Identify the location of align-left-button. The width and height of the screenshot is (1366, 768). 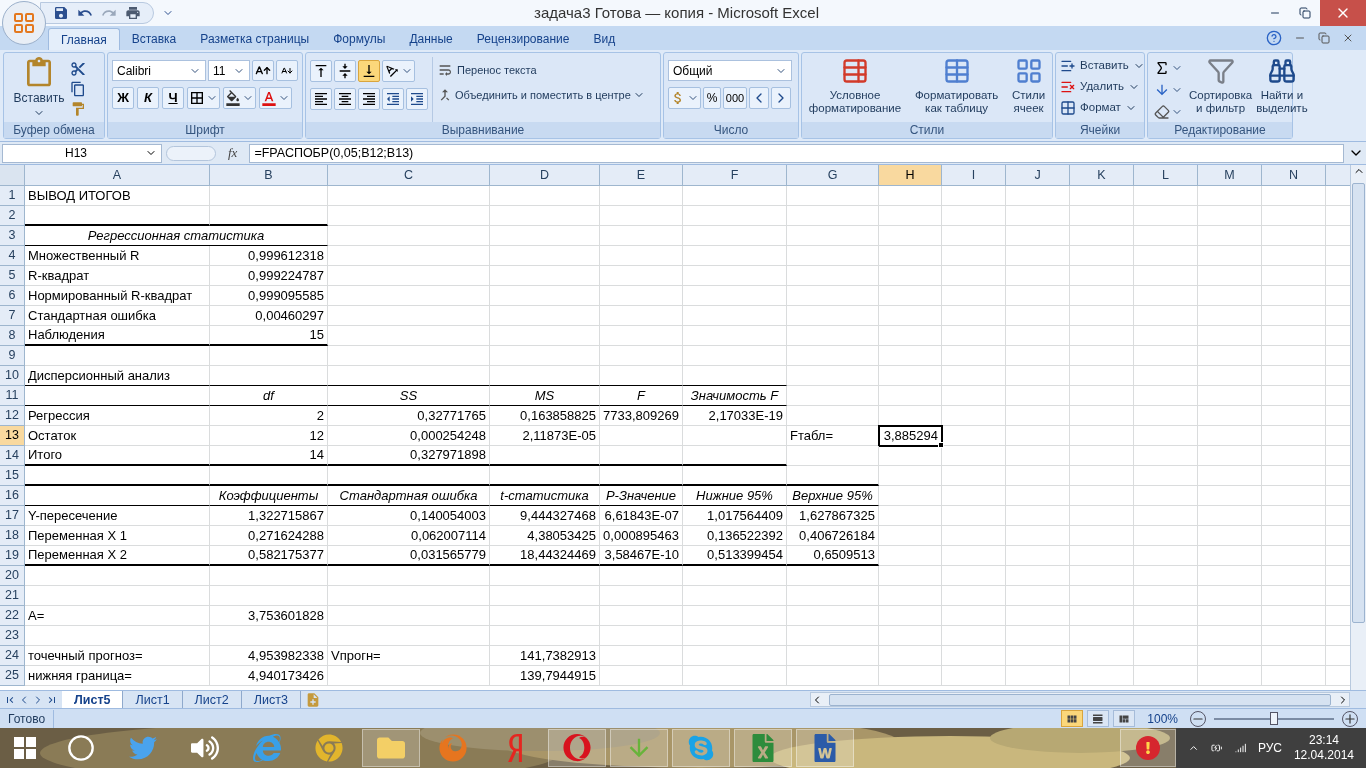
(321, 99).